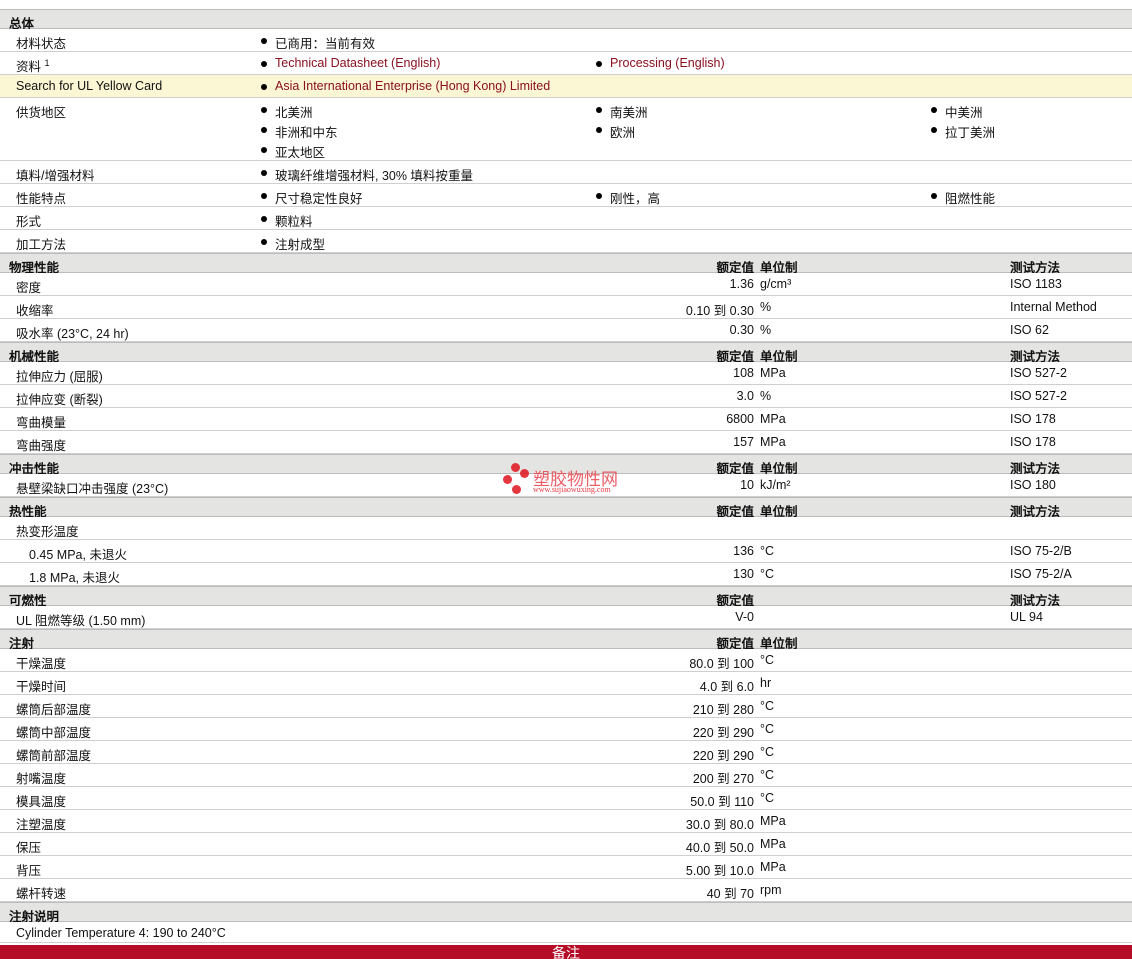  What do you see at coordinates (566, 775) in the screenshot?
I see `property-row: 射嘴温度 200 到 270 °C` at bounding box center [566, 775].